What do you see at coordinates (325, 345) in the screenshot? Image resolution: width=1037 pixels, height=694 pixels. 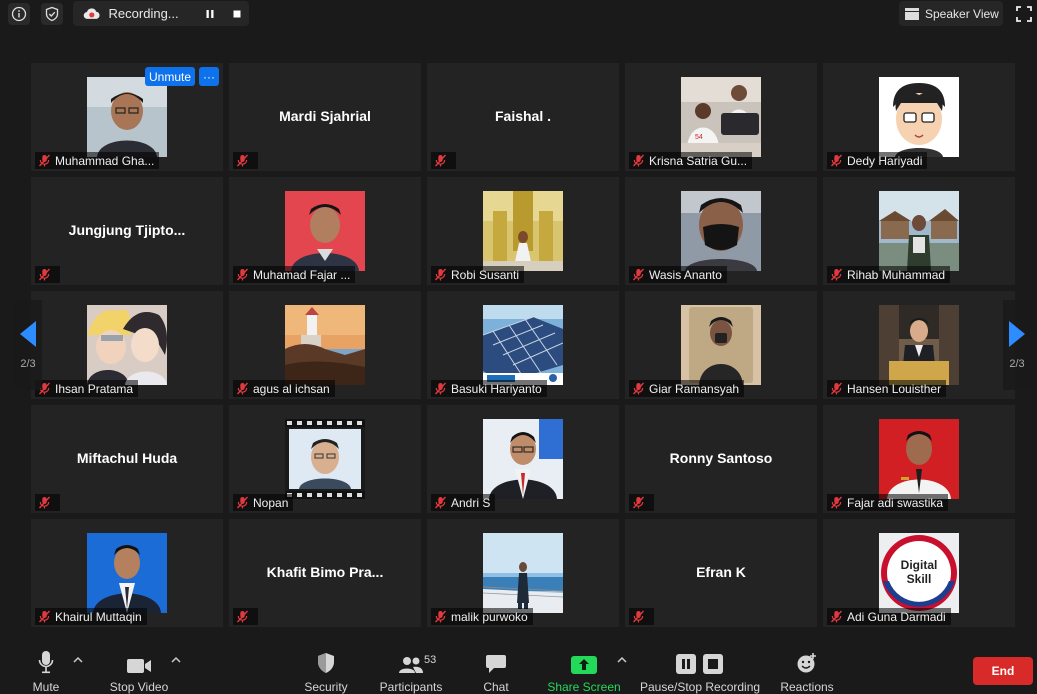 I see `participant-tile: agus al ichsan` at bounding box center [325, 345].